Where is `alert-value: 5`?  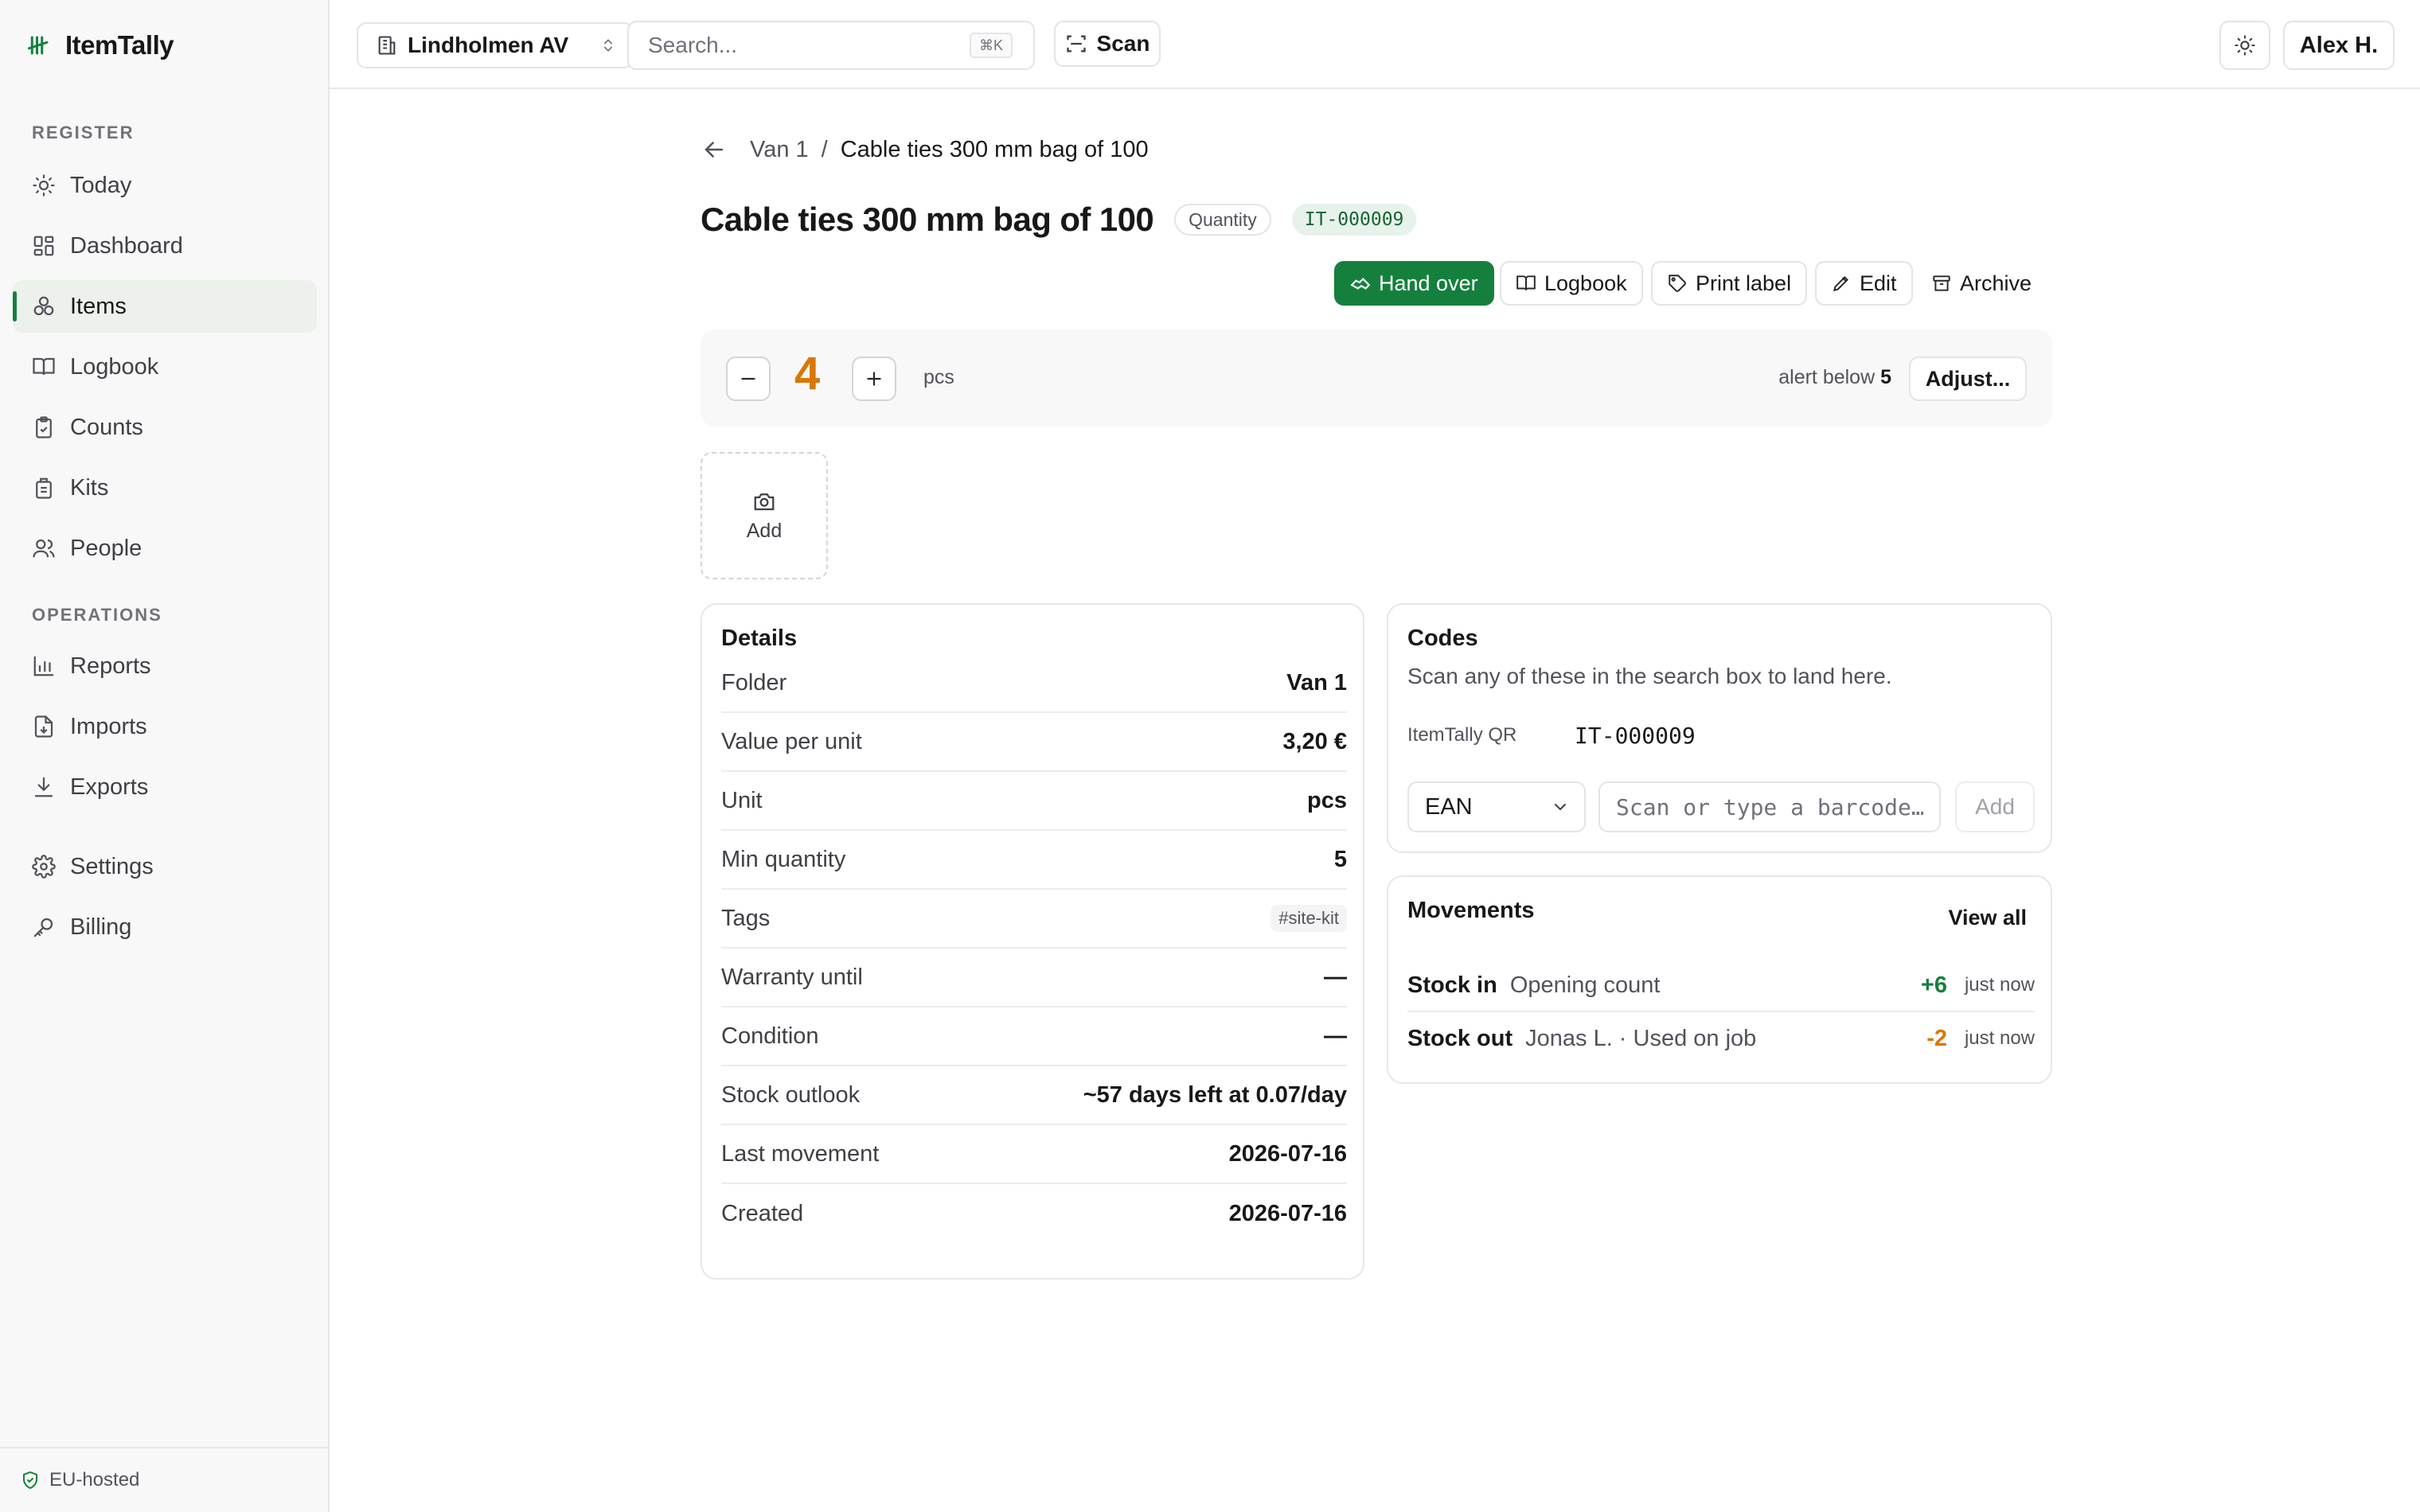
alert-value: 5 is located at coordinates (1886, 377).